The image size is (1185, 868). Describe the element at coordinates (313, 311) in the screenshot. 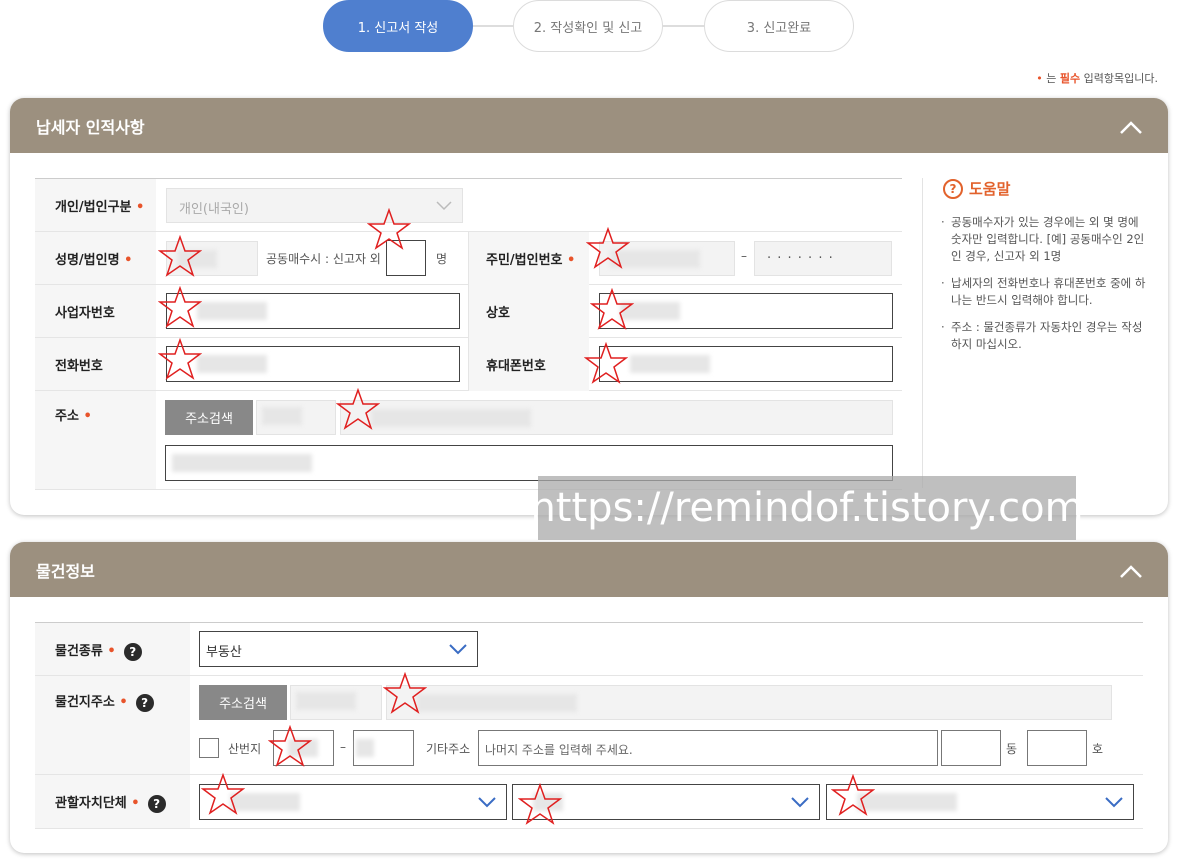

I see `biz-no-input` at that location.